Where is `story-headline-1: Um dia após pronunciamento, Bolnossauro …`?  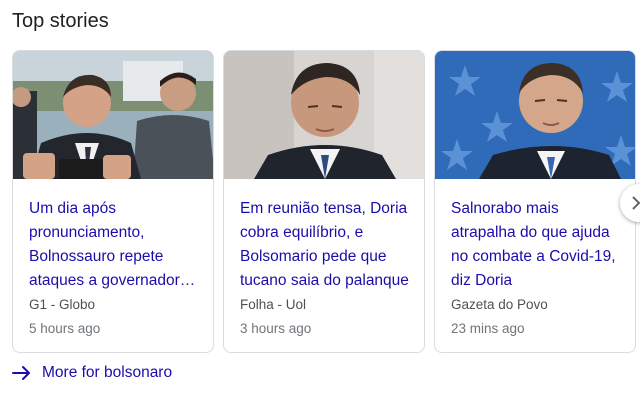 story-headline-1: Um dia após pronunciamento, Bolnossauro … is located at coordinates (116, 245).